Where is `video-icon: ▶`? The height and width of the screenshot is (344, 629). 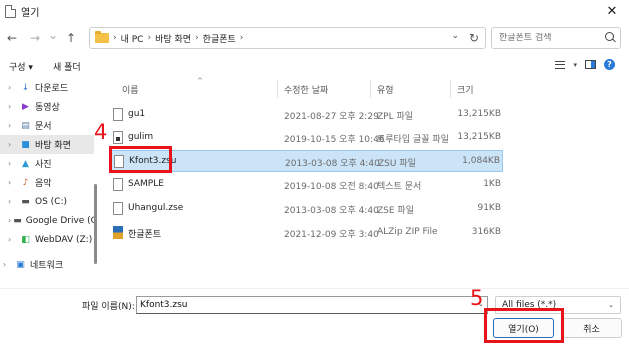 video-icon: ▶ is located at coordinates (25, 106).